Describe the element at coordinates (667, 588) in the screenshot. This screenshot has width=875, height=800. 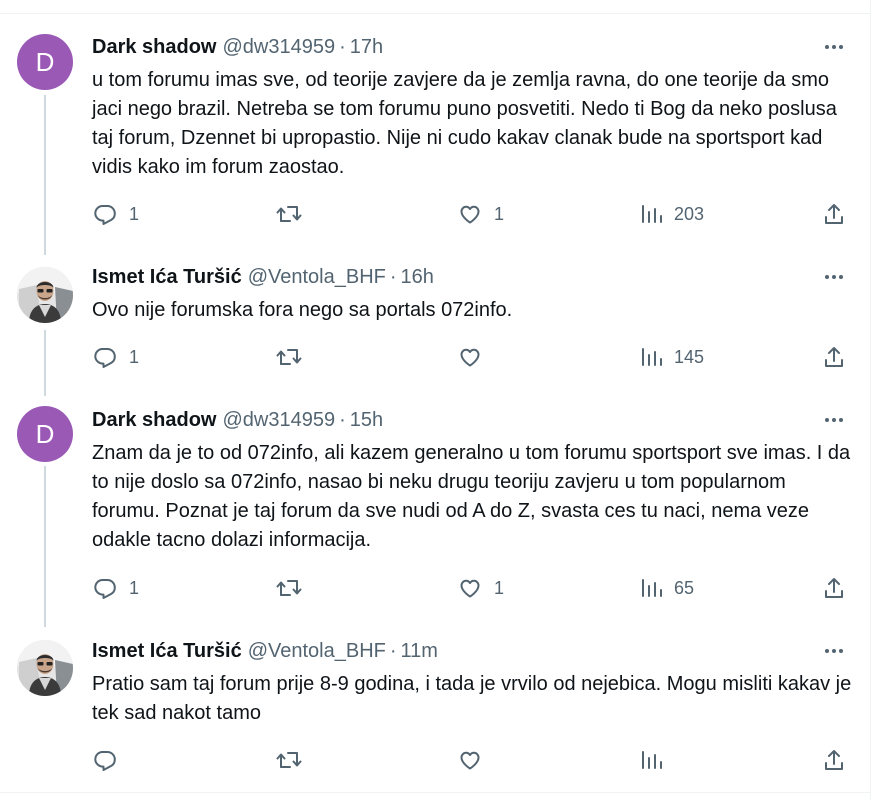
I see `views-button: 65` at that location.